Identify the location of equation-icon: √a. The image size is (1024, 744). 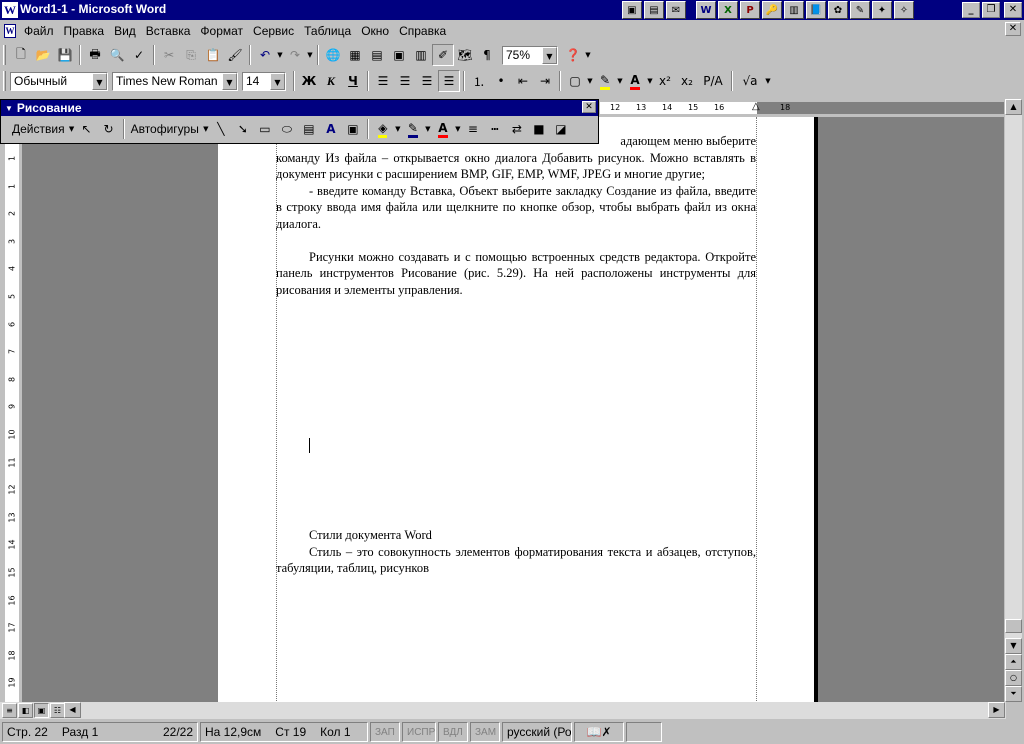
(750, 81).